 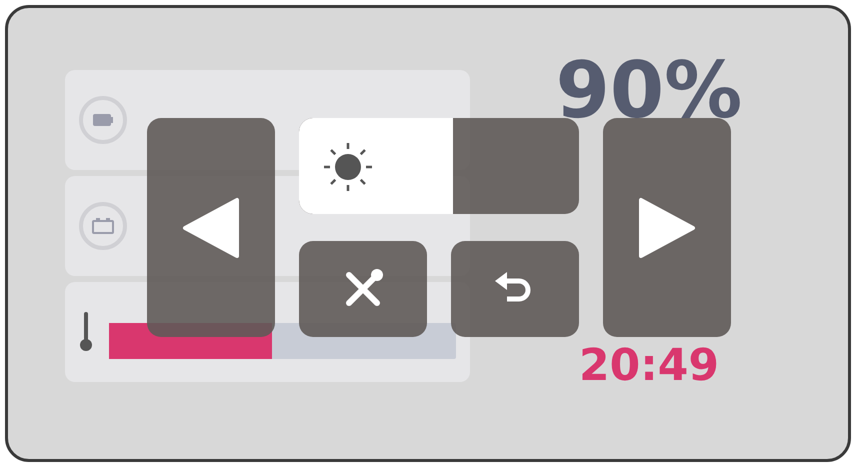 I want to click on brightness-slider, so click(x=439, y=166).